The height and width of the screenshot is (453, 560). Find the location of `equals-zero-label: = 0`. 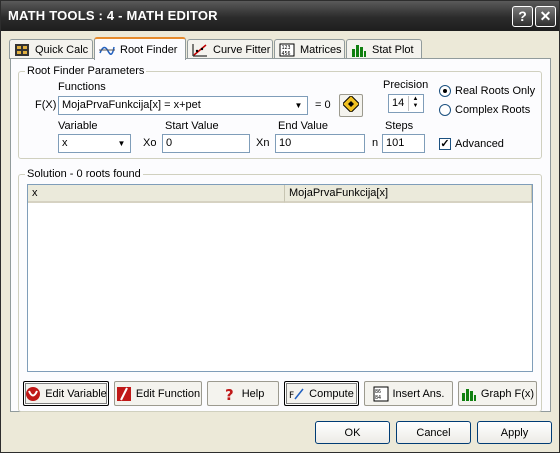

equals-zero-label: = 0 is located at coordinates (323, 105).